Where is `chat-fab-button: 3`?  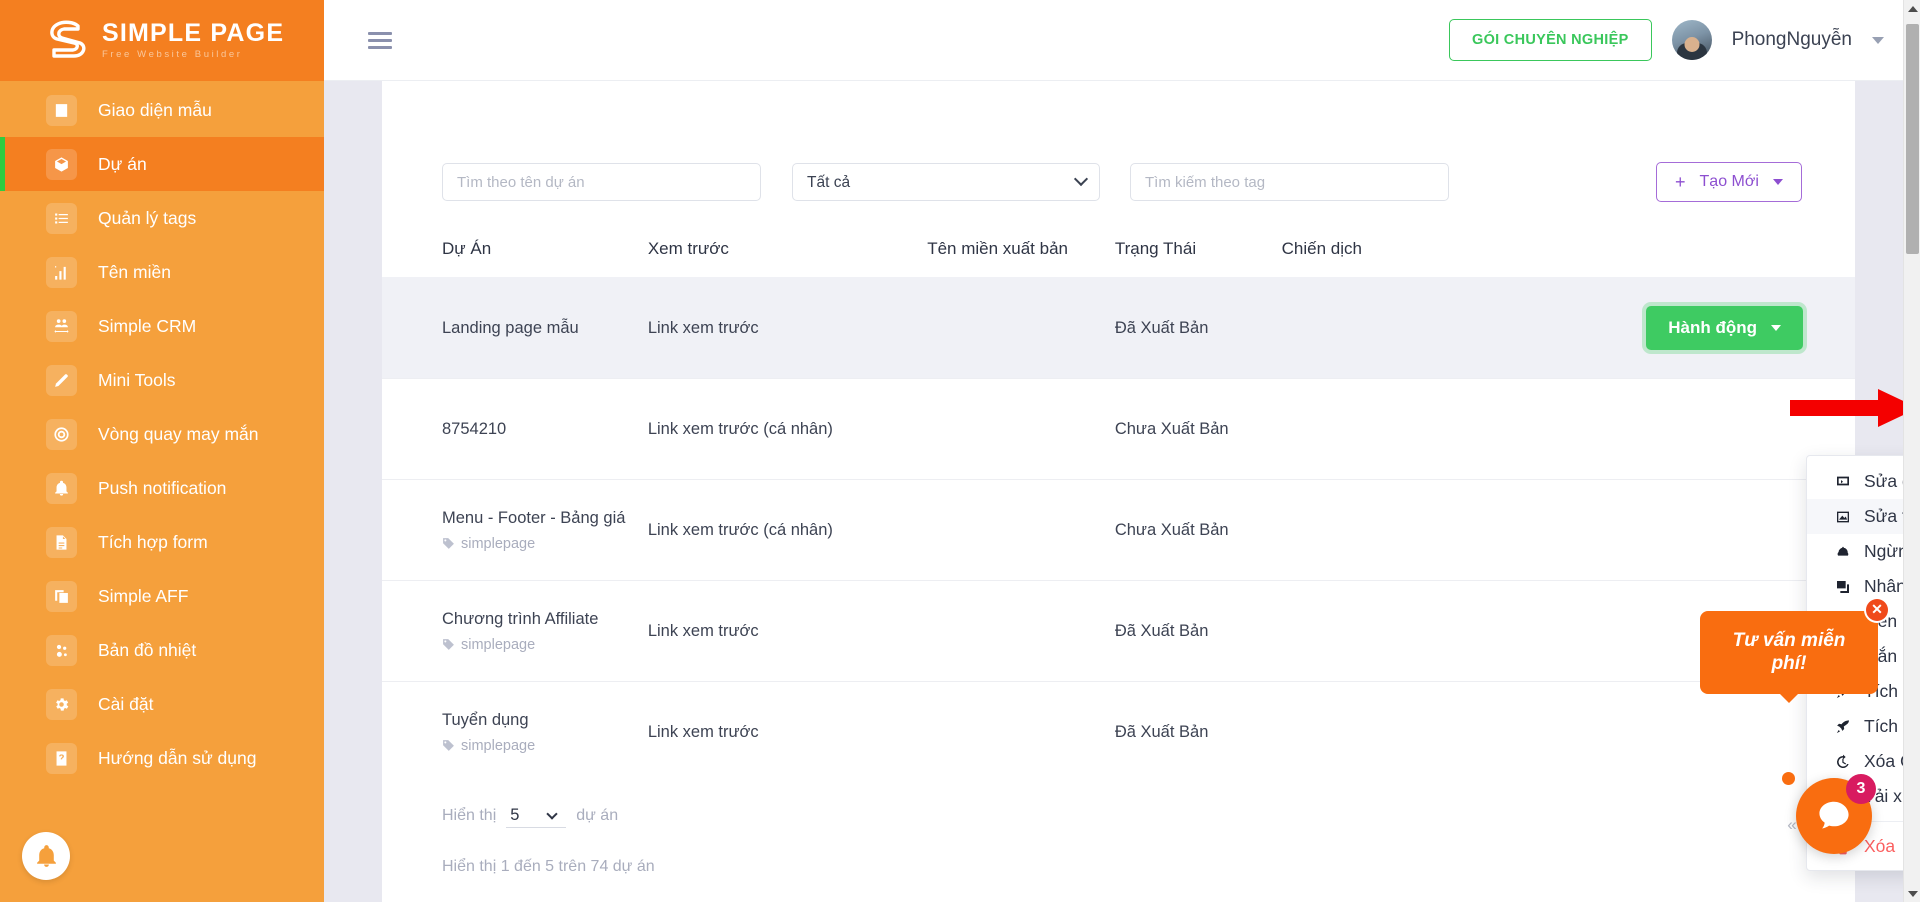
chat-fab-button: 3 is located at coordinates (1829, 813).